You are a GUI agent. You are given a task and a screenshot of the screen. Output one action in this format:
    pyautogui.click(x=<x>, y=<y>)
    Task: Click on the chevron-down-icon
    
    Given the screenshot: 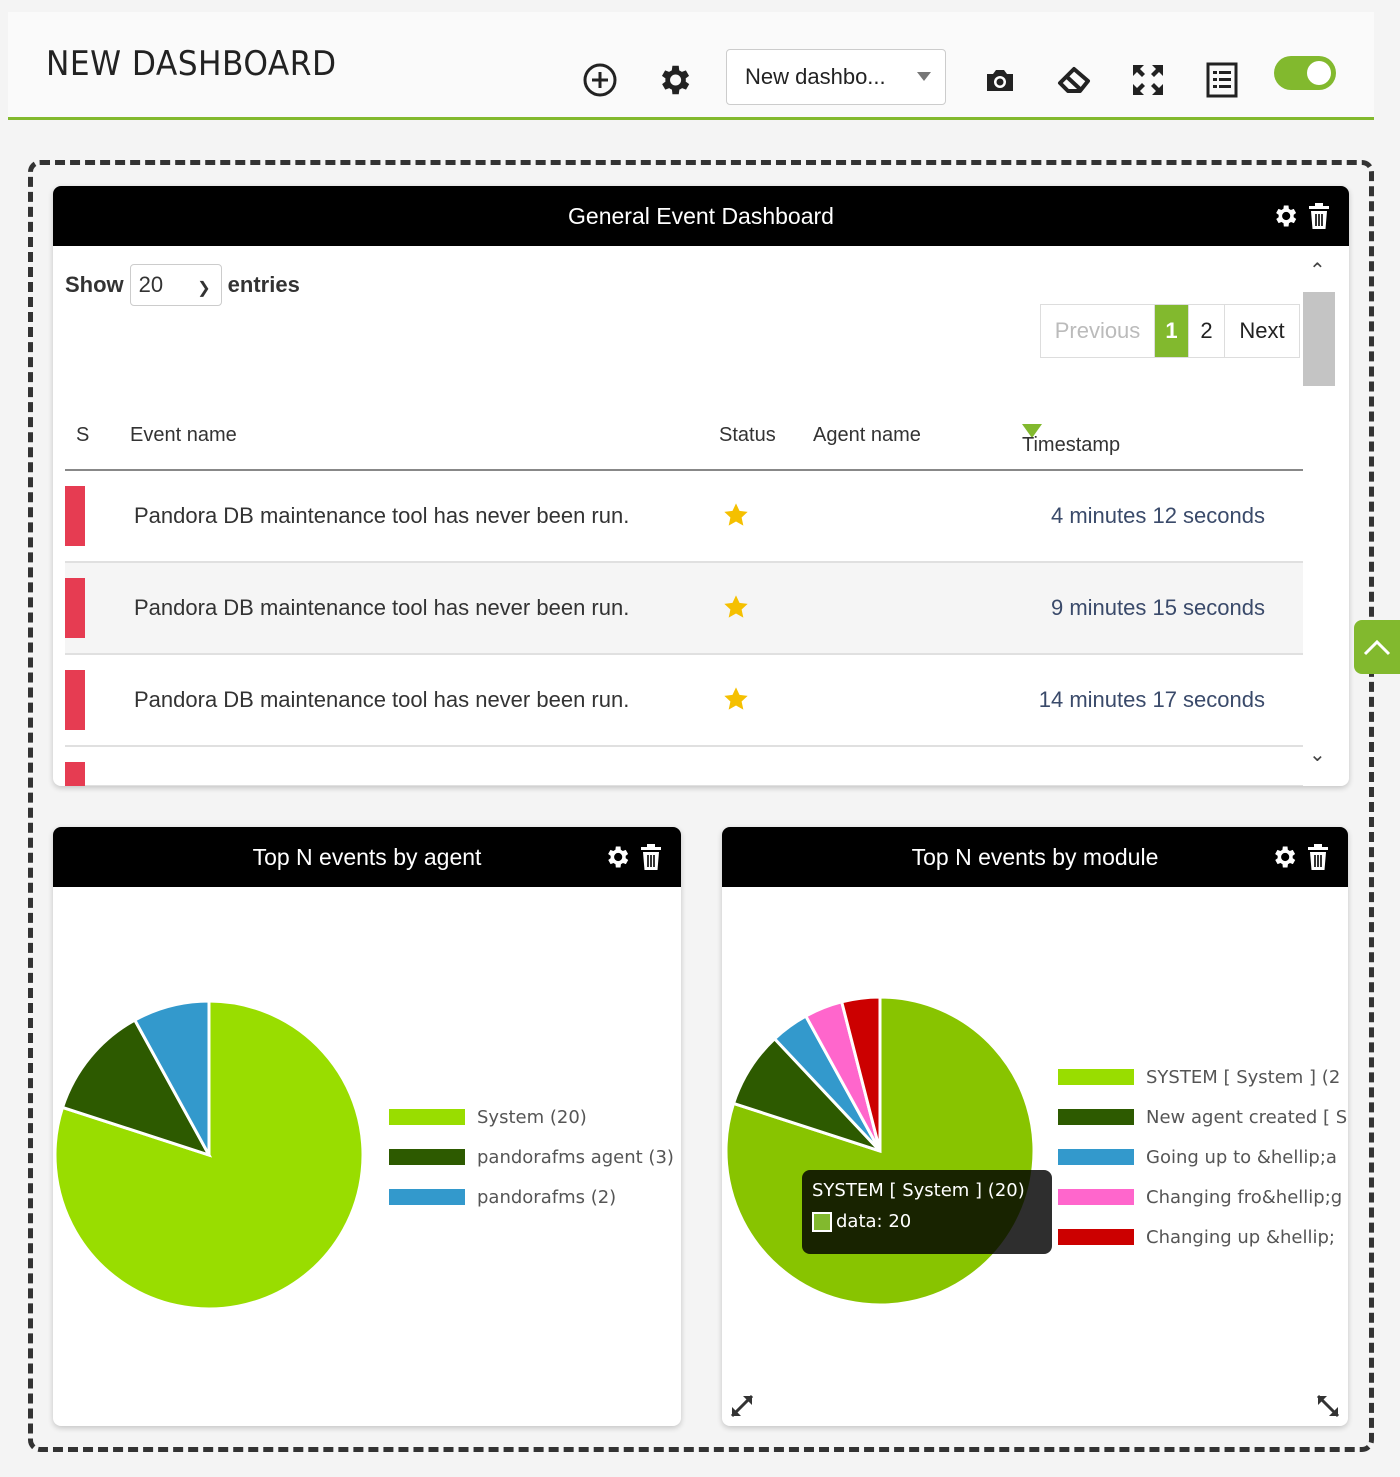 What is the action you would take?
    pyautogui.click(x=924, y=76)
    